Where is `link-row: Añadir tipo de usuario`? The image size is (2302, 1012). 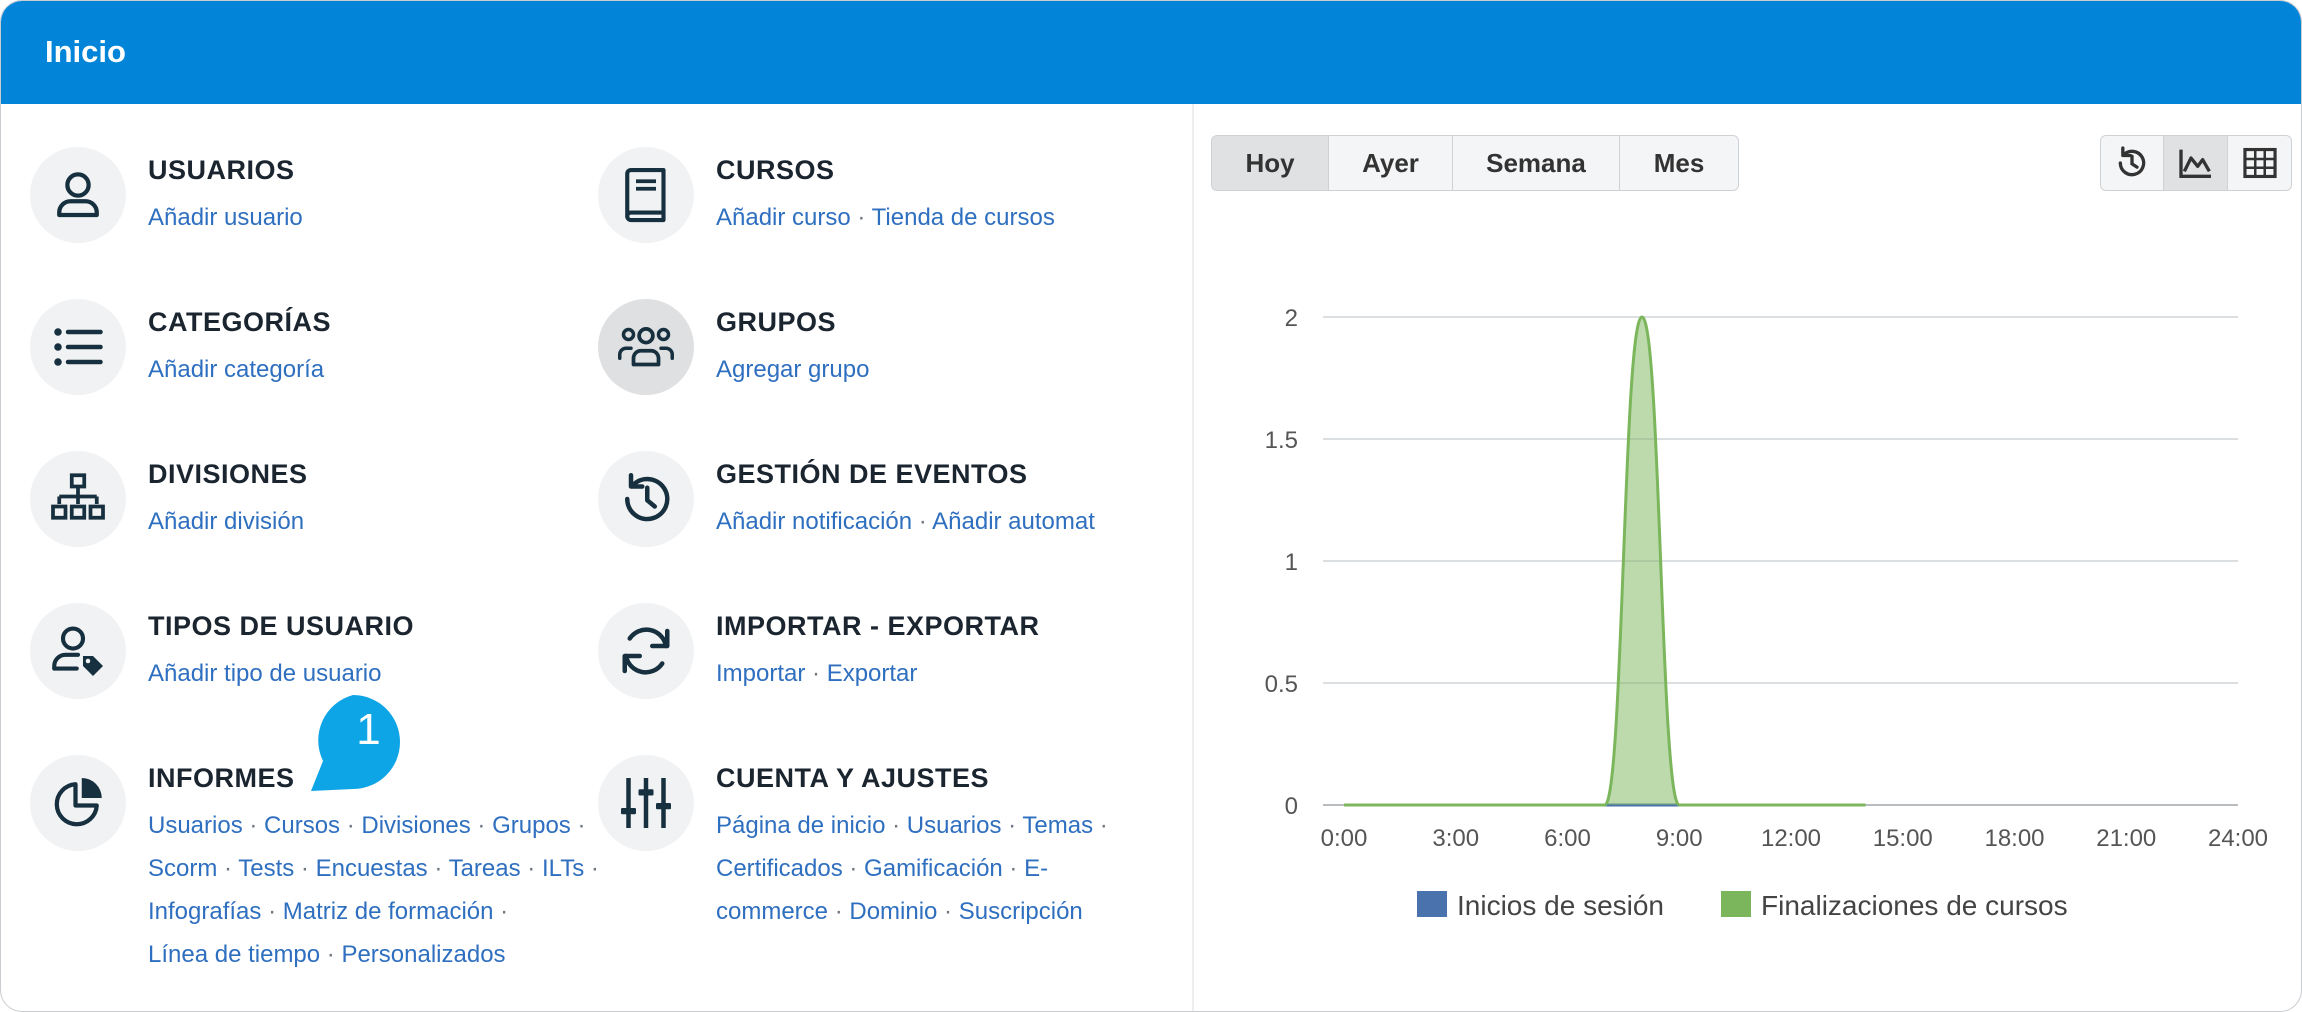
link-row: Añadir tipo de usuario is located at coordinates (264, 673).